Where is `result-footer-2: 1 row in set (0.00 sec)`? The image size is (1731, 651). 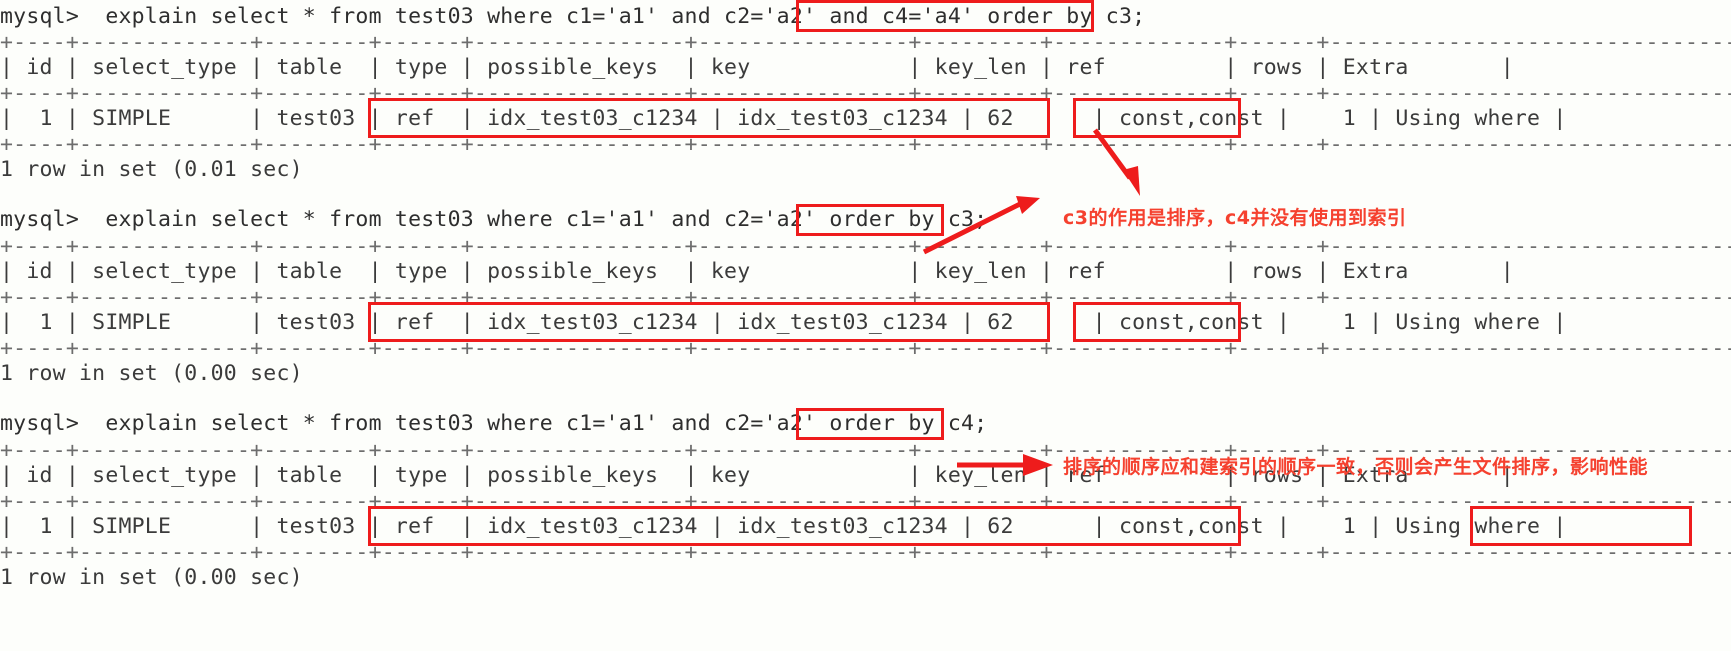
result-footer-2: 1 row in set (0.00 sec) is located at coordinates (151, 373).